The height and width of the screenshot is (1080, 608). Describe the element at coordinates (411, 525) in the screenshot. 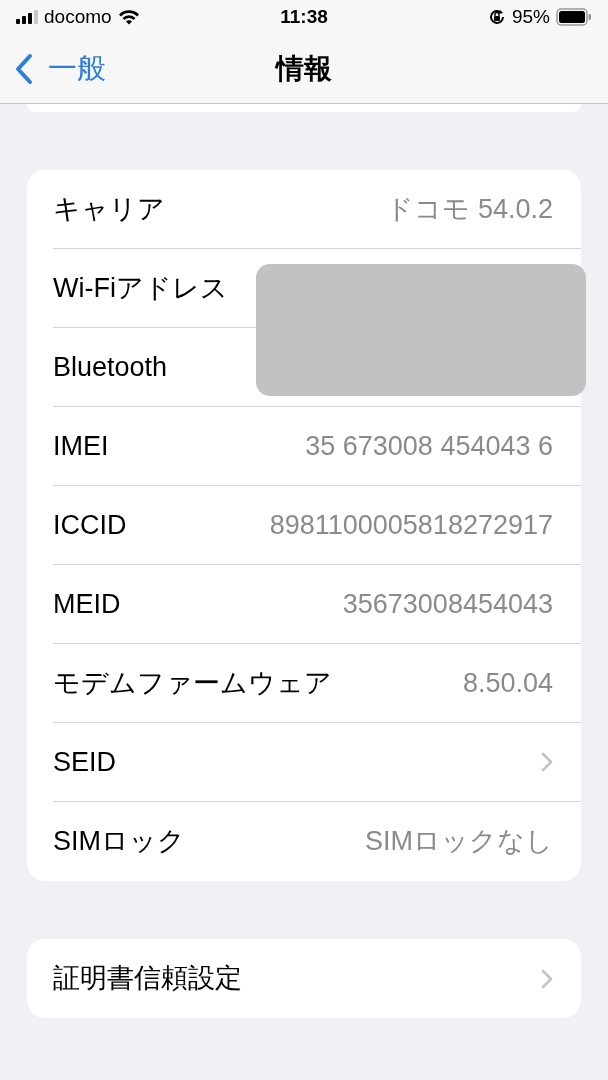

I see `row-value: 8981100005818272917` at that location.